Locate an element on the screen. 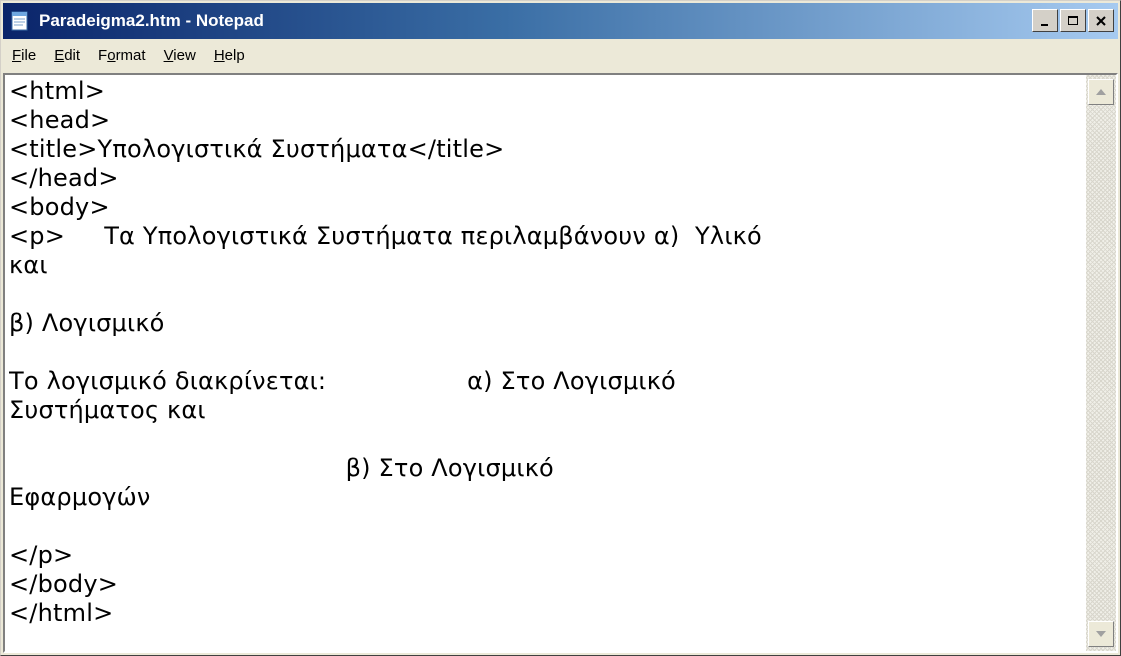 This screenshot has width=1121, height=656. text-line: <title>Υπολογιστικά Συστήματα</title> is located at coordinates (257, 149).